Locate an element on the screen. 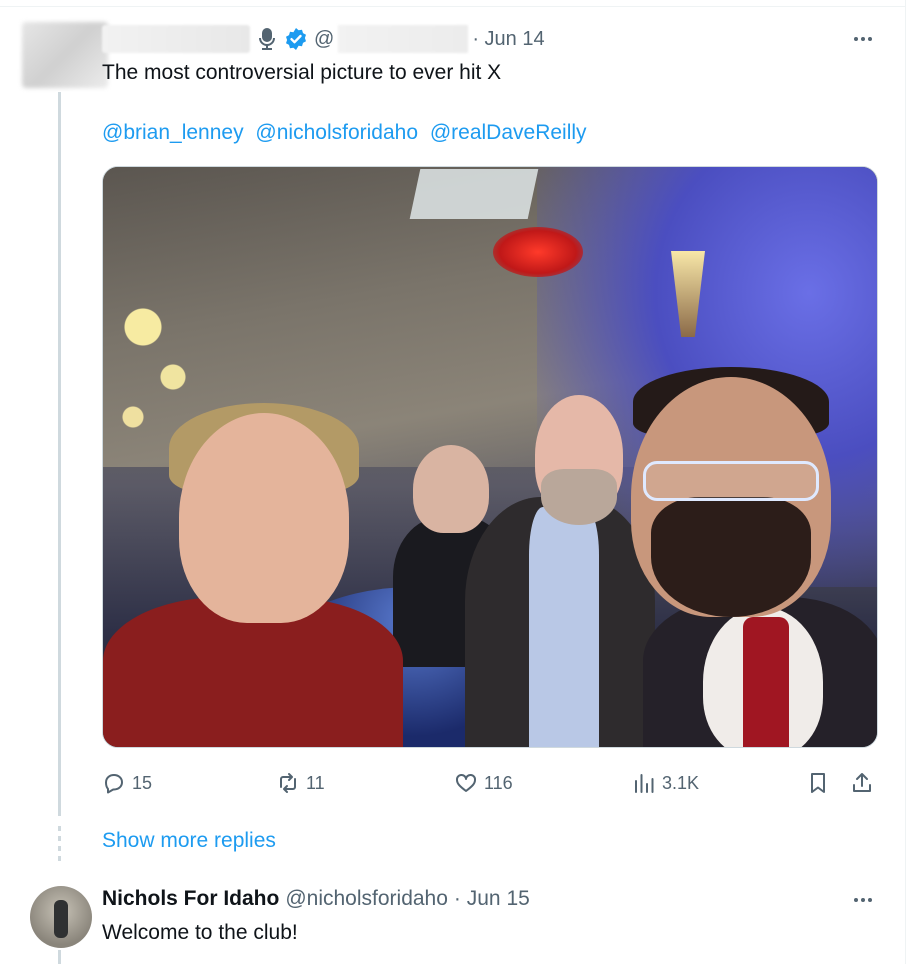  verified-badge-icon is located at coordinates (296, 39).